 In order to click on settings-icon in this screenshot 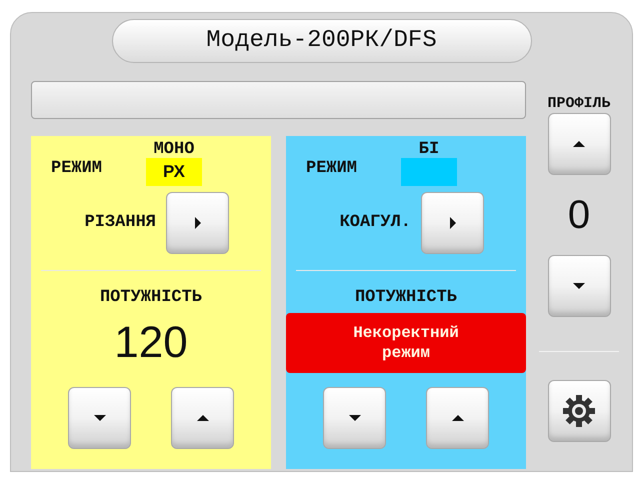, I will do `click(579, 411)`.